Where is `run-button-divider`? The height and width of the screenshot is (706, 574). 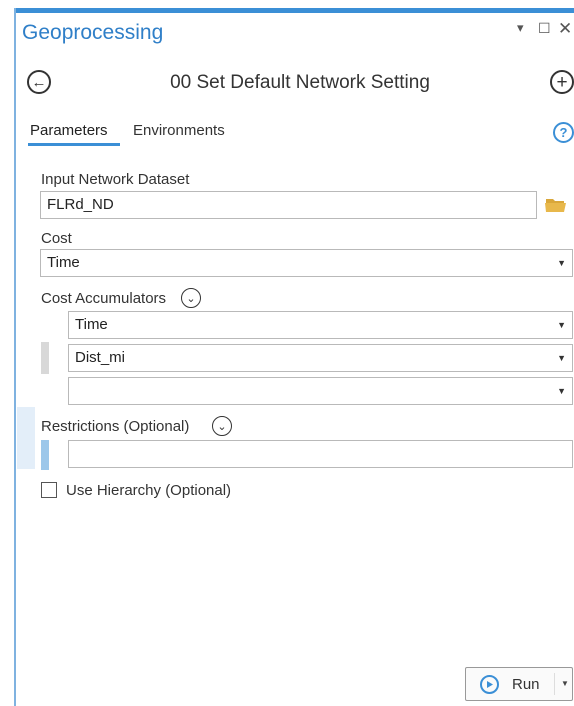
run-button-divider is located at coordinates (554, 684).